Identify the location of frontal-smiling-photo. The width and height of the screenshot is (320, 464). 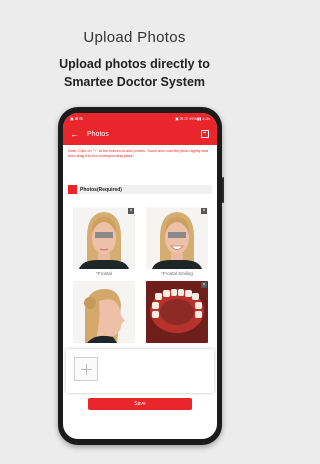
(177, 238).